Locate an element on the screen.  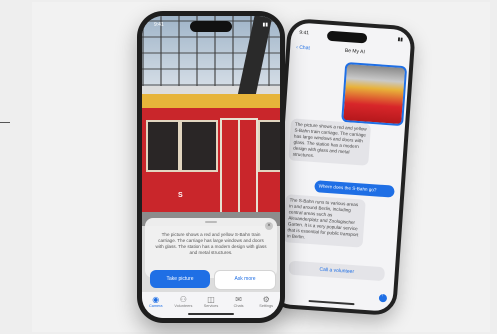
send-icon is located at coordinates (383, 298).